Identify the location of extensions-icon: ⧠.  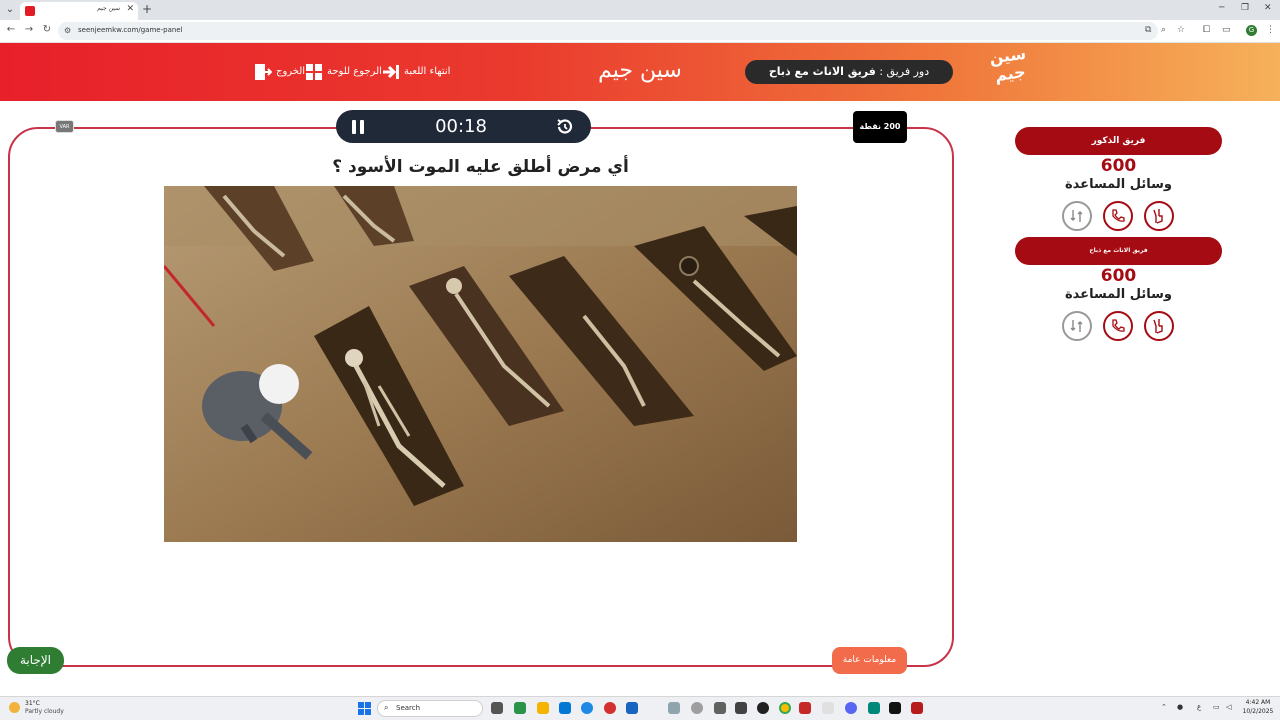
(1206, 30).